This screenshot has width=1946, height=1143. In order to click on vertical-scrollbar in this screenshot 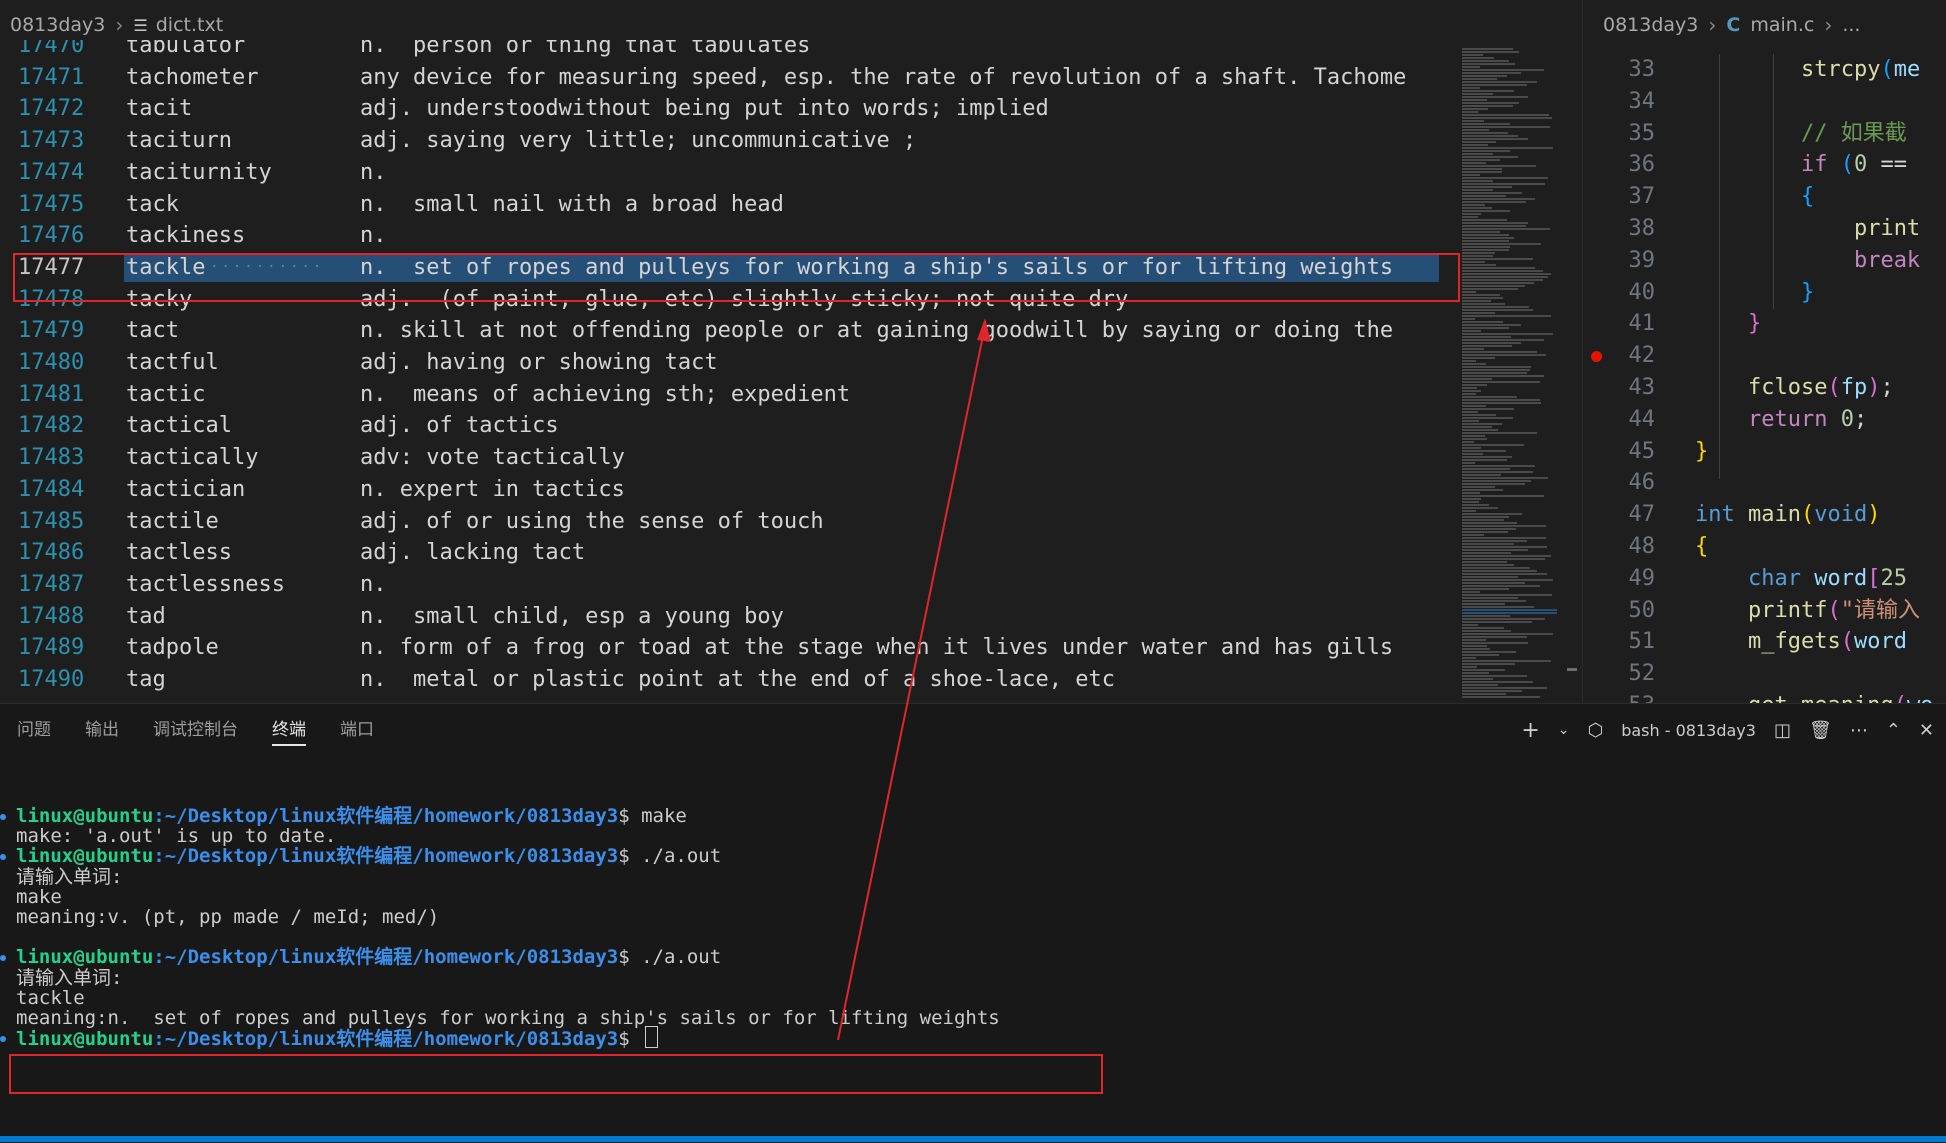, I will do `click(1572, 375)`.